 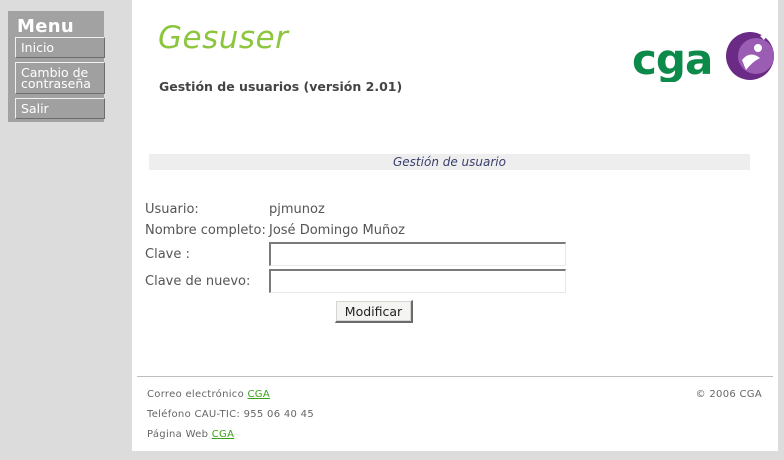 I want to click on usuario-value: pjmunoz, so click(x=297, y=209).